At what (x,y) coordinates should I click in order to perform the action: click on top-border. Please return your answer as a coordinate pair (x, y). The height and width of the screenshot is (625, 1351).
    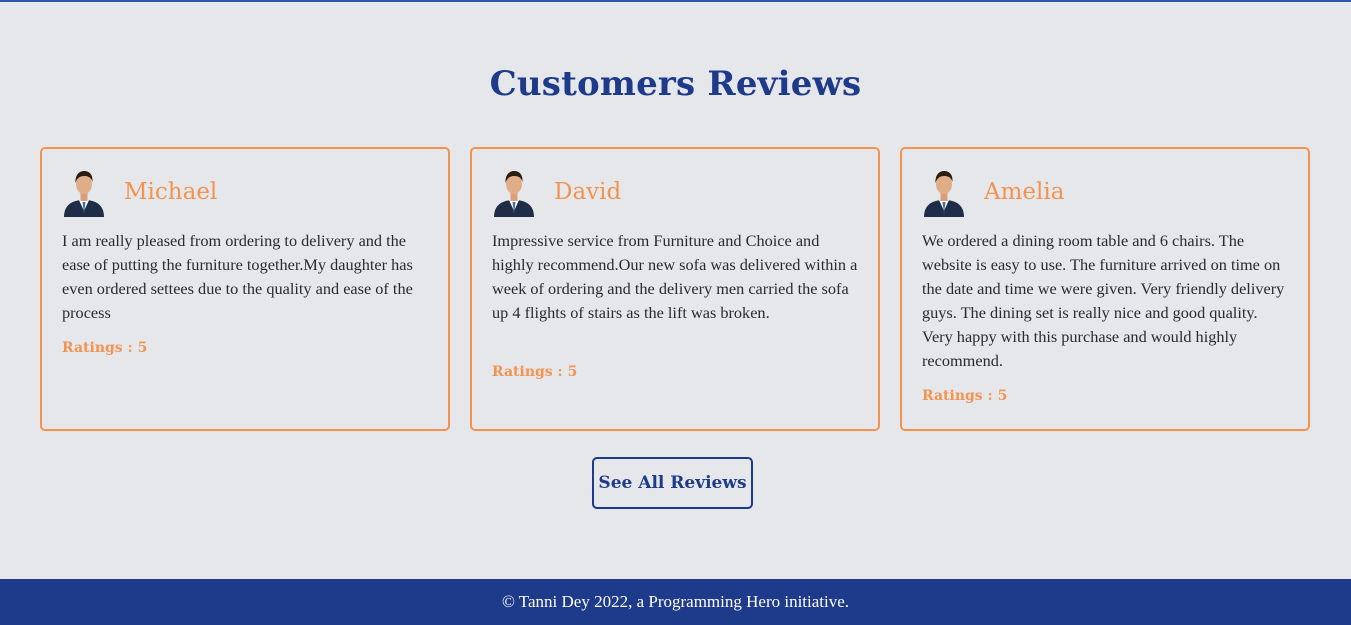
    Looking at the image, I should click on (675, 1).